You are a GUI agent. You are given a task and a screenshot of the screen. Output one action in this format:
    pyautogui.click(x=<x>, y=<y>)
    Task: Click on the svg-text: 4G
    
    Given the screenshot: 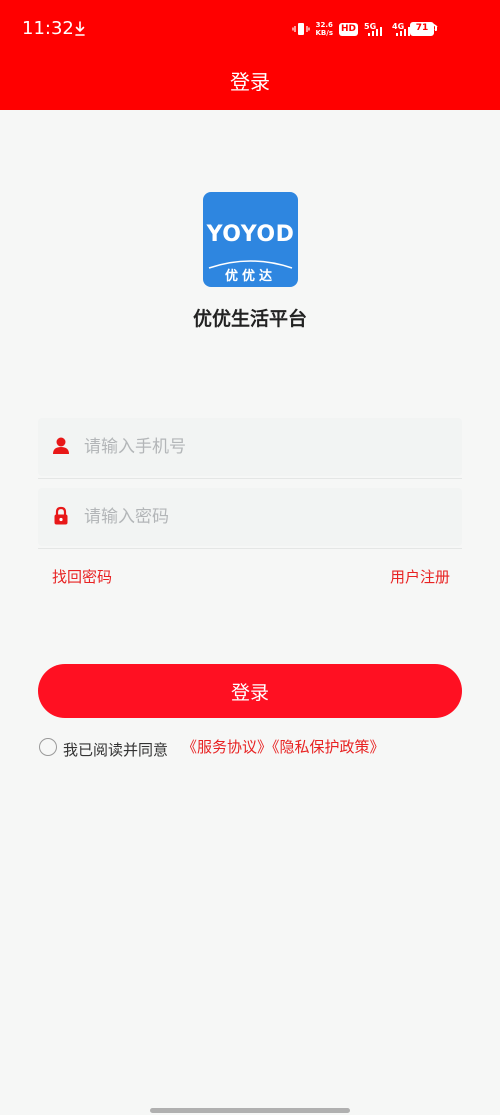 What is the action you would take?
    pyautogui.click(x=398, y=26)
    